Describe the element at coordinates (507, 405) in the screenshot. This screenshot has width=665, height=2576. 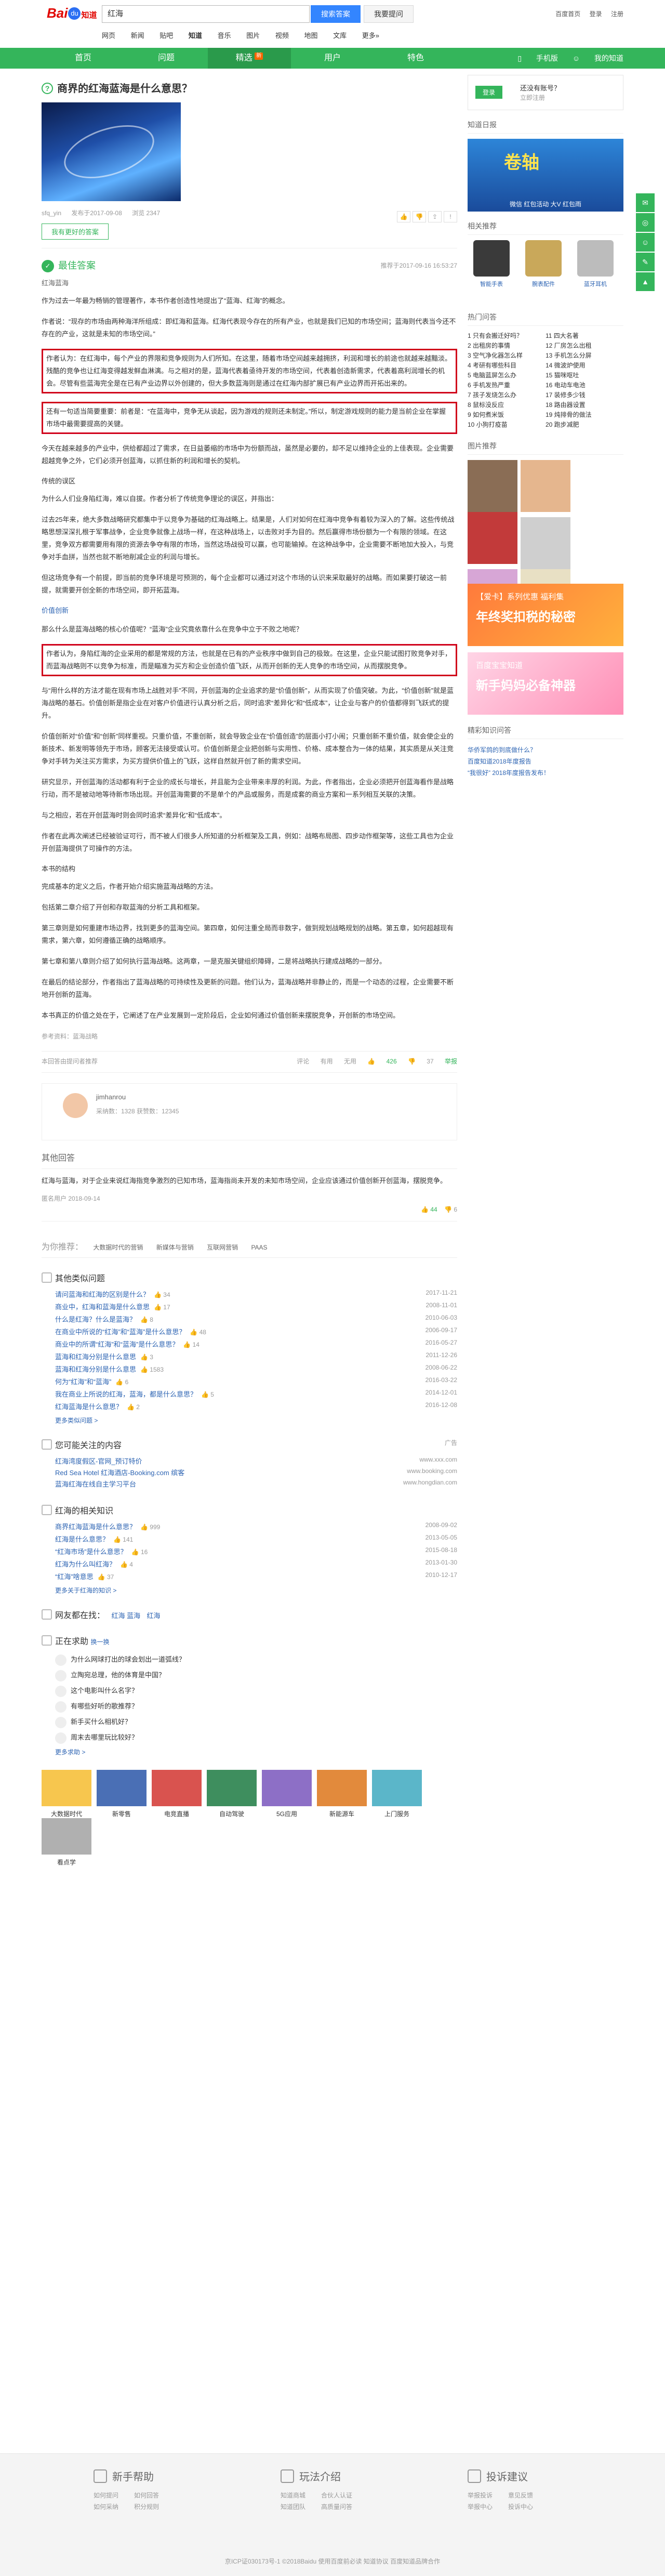
I see `hot-item: 8 鼠标没反应` at that location.